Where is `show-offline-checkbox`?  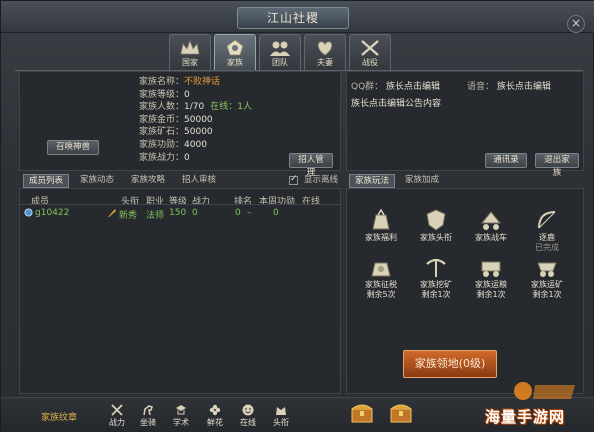 show-offline-checkbox is located at coordinates (293, 179).